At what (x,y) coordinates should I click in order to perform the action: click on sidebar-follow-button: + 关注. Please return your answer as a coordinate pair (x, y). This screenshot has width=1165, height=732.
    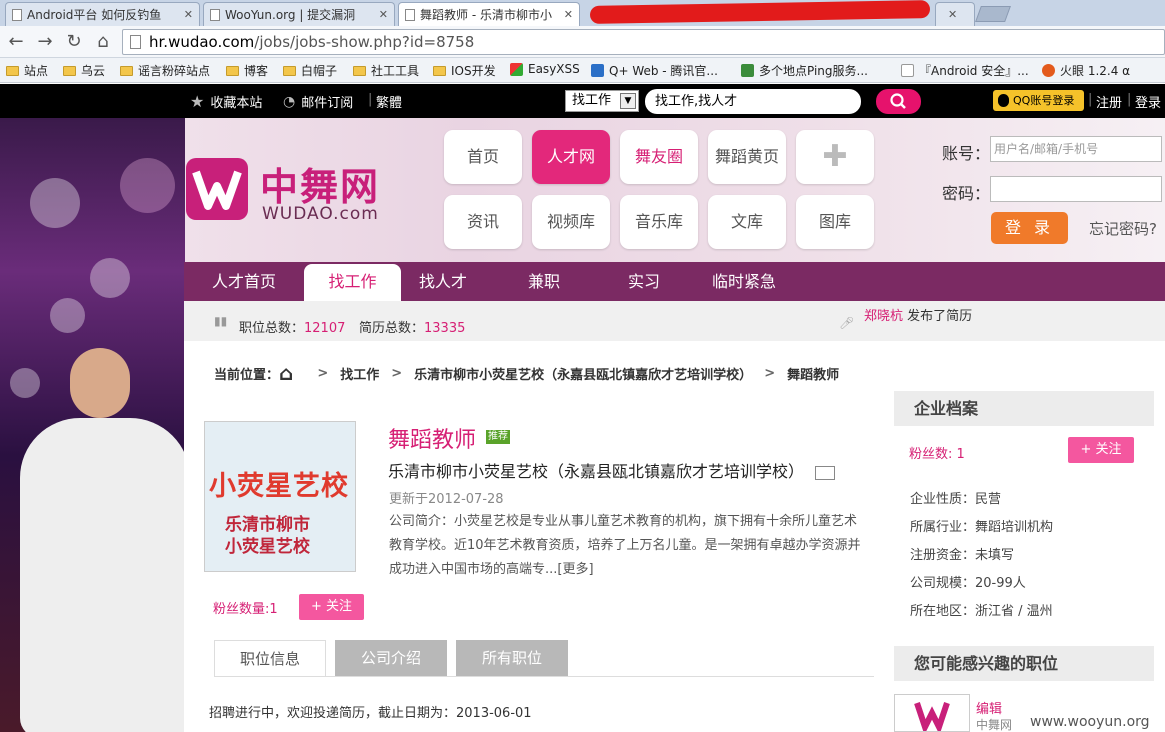
    Looking at the image, I should click on (1101, 450).